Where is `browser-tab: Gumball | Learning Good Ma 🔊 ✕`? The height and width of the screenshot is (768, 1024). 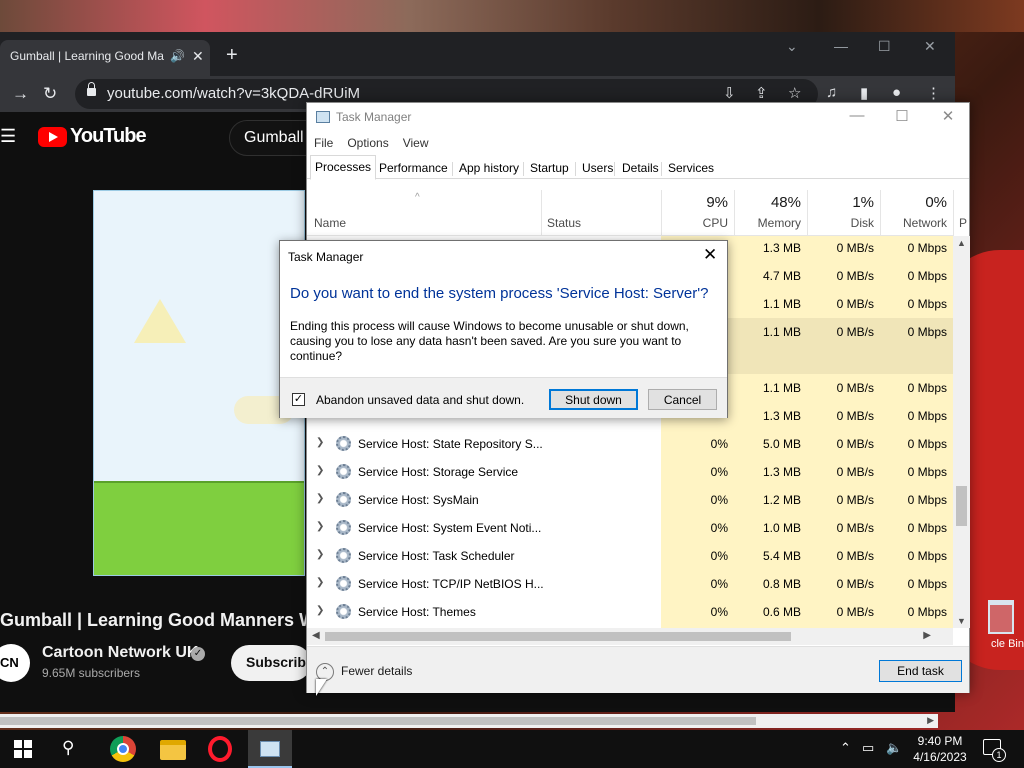 browser-tab: Gumball | Learning Good Ma 🔊 ✕ is located at coordinates (105, 58).